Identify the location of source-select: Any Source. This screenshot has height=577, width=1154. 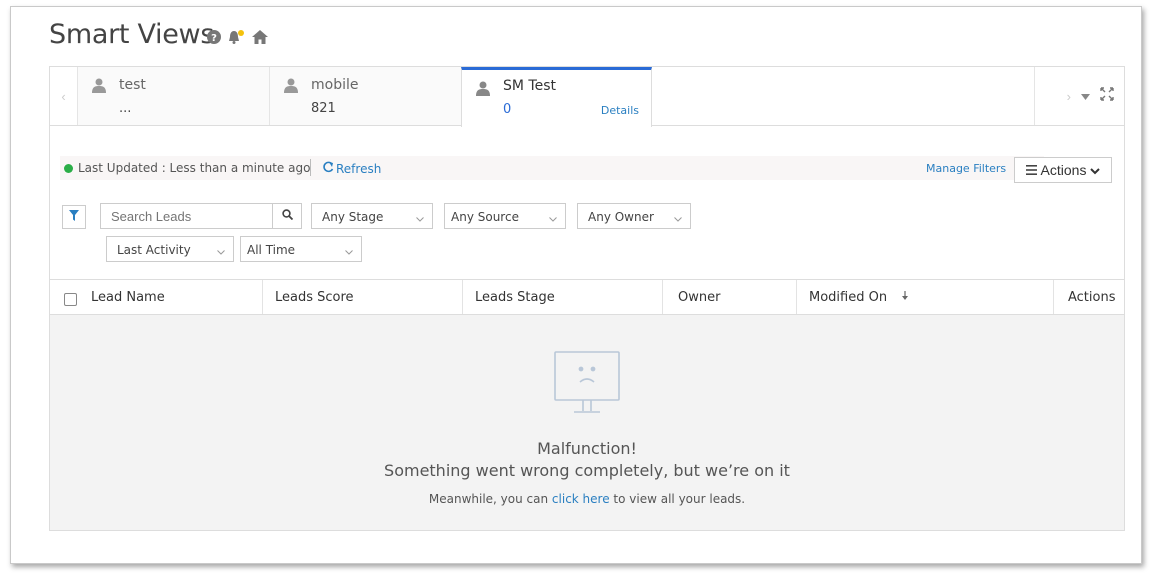
(505, 216).